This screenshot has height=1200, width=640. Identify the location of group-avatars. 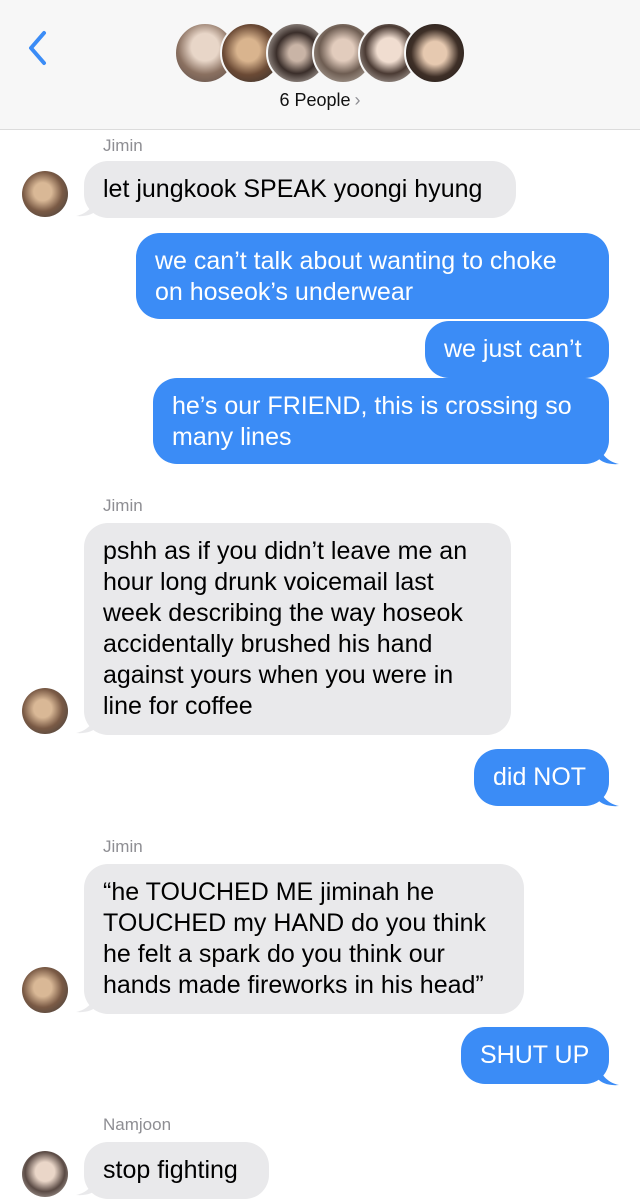
(322, 54).